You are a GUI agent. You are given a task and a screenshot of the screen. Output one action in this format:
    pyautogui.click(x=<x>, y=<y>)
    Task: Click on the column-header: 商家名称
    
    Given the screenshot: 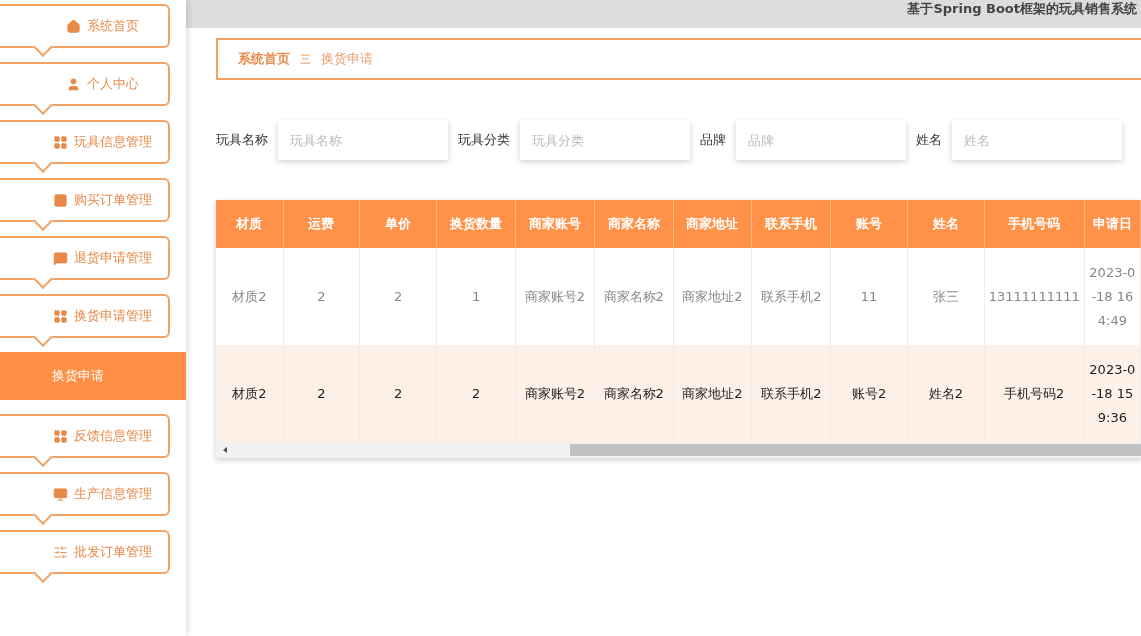 What is the action you would take?
    pyautogui.click(x=634, y=224)
    